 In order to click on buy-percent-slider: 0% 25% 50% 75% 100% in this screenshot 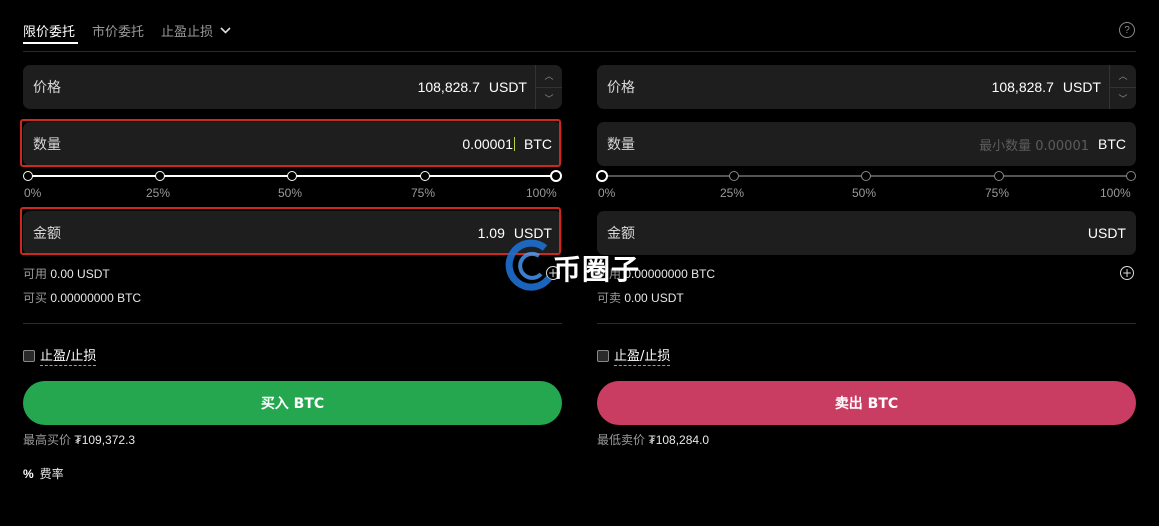, I will do `click(292, 185)`.